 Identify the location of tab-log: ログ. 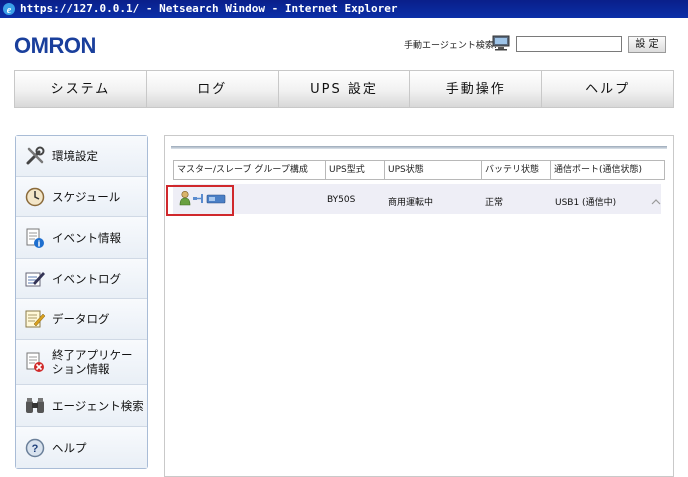
(212, 89).